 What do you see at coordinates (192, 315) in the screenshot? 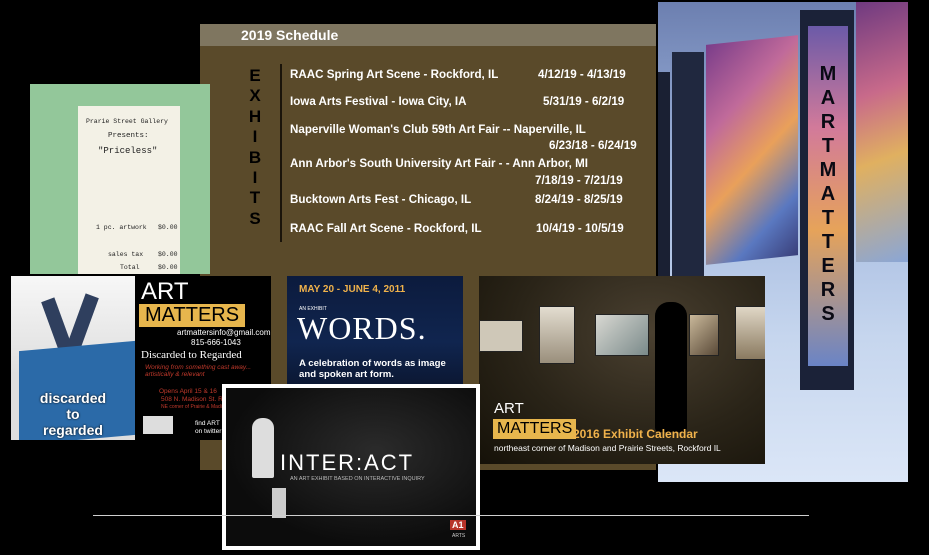
I see `matters-wordmark: MATTERS` at bounding box center [192, 315].